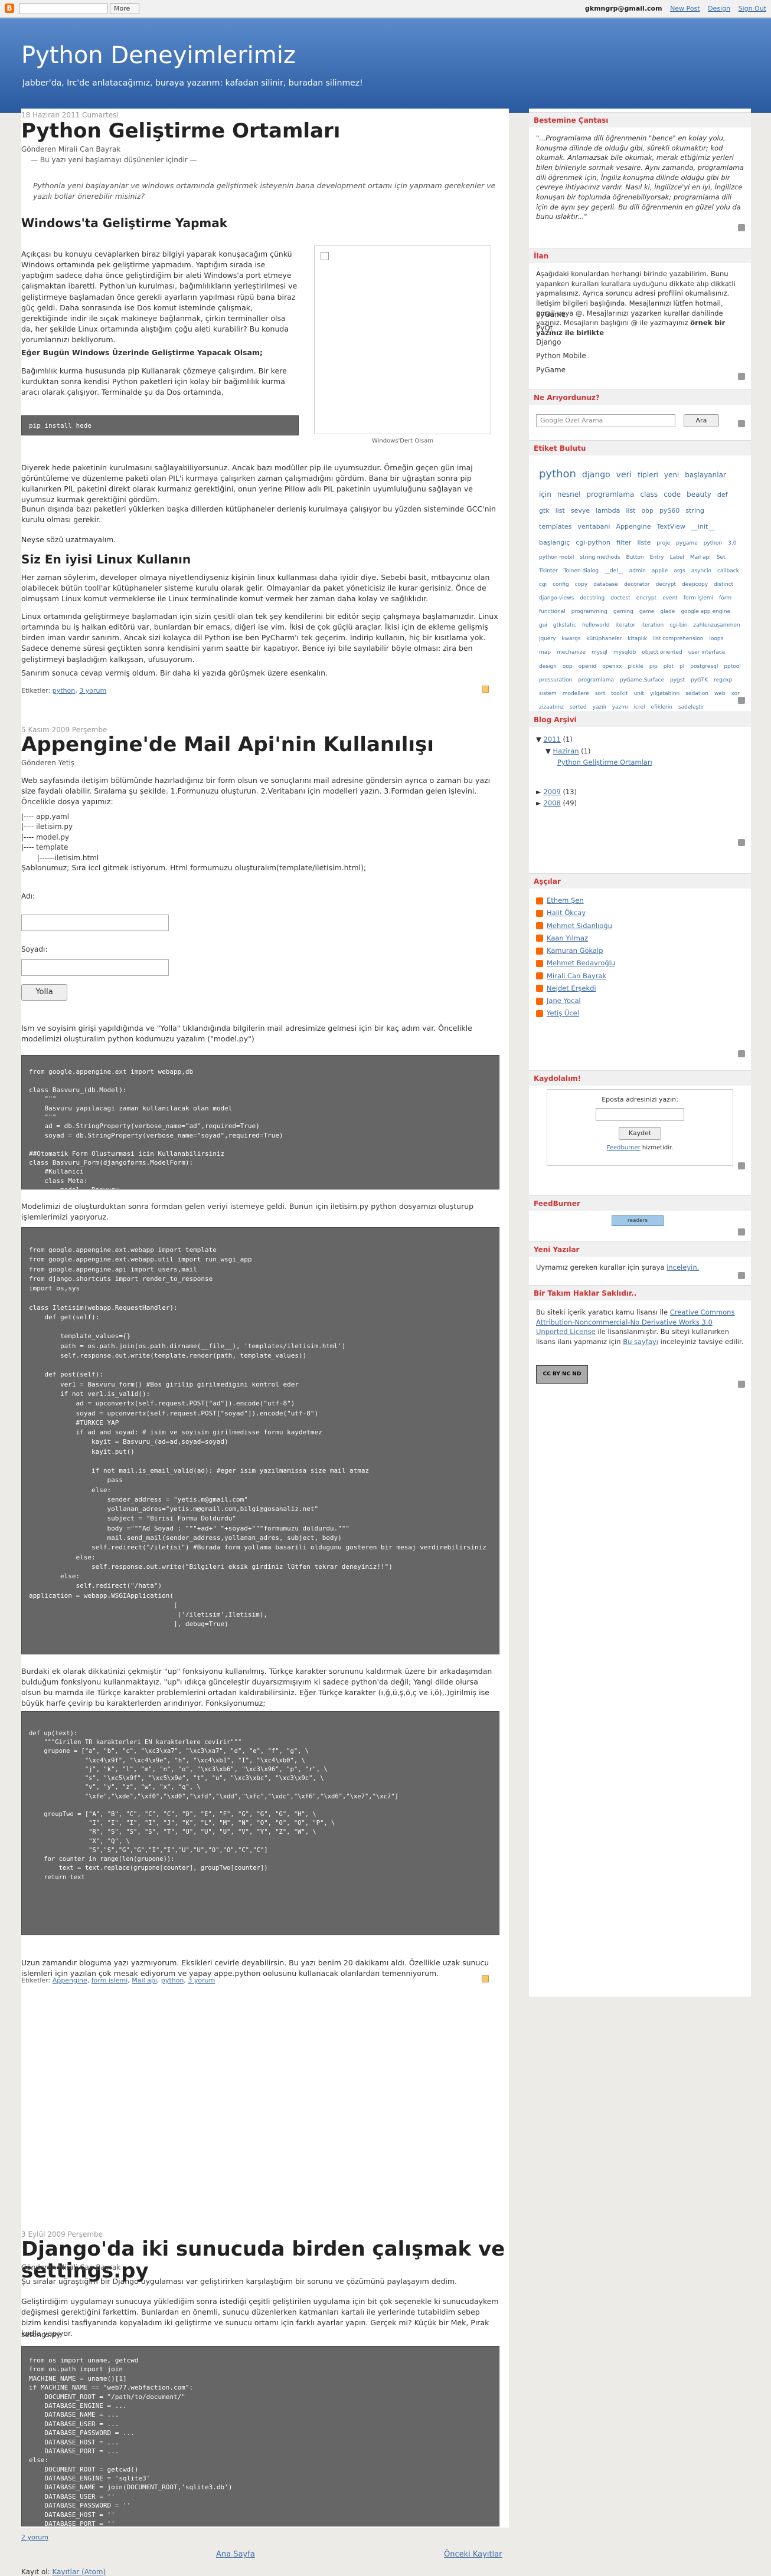  I want to click on tag-link: Toinen dialog, so click(581, 571).